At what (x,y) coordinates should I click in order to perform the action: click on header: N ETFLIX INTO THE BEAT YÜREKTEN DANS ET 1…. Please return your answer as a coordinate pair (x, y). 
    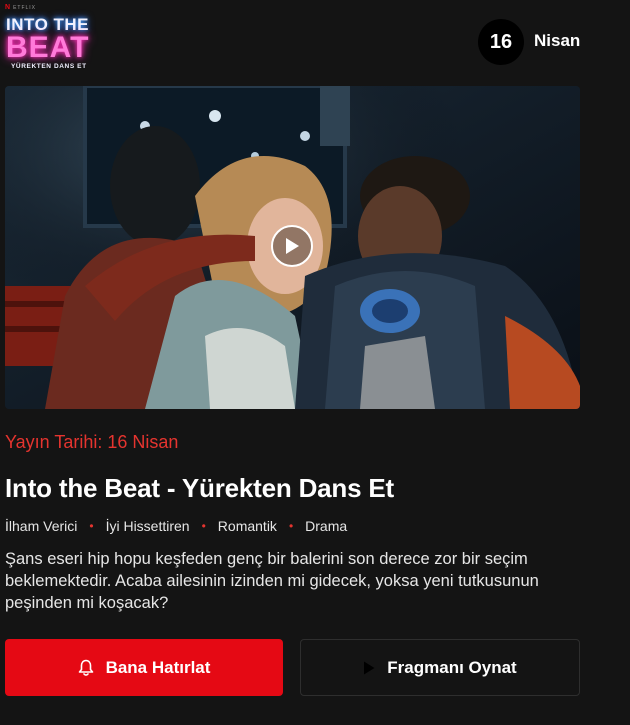
    Looking at the image, I should click on (315, 40).